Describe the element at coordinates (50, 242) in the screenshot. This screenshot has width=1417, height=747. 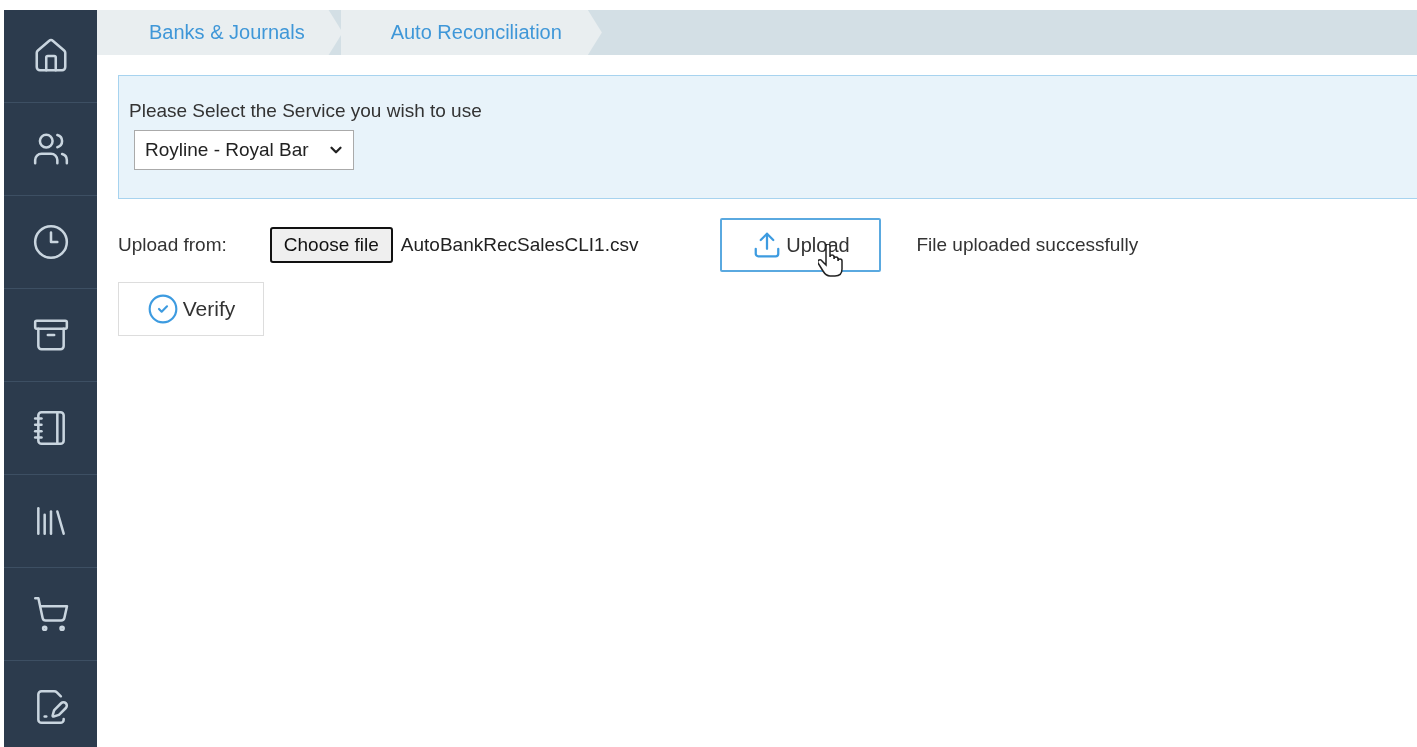
I see `clock-icon` at that location.